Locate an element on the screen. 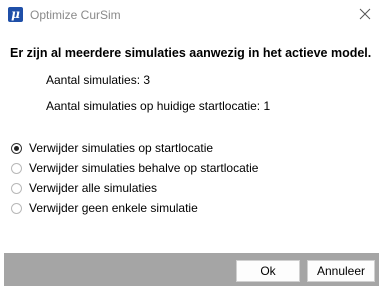 This screenshot has height=291, width=383. option-label: Verwijder simulaties op startlocatie is located at coordinates (121, 148).